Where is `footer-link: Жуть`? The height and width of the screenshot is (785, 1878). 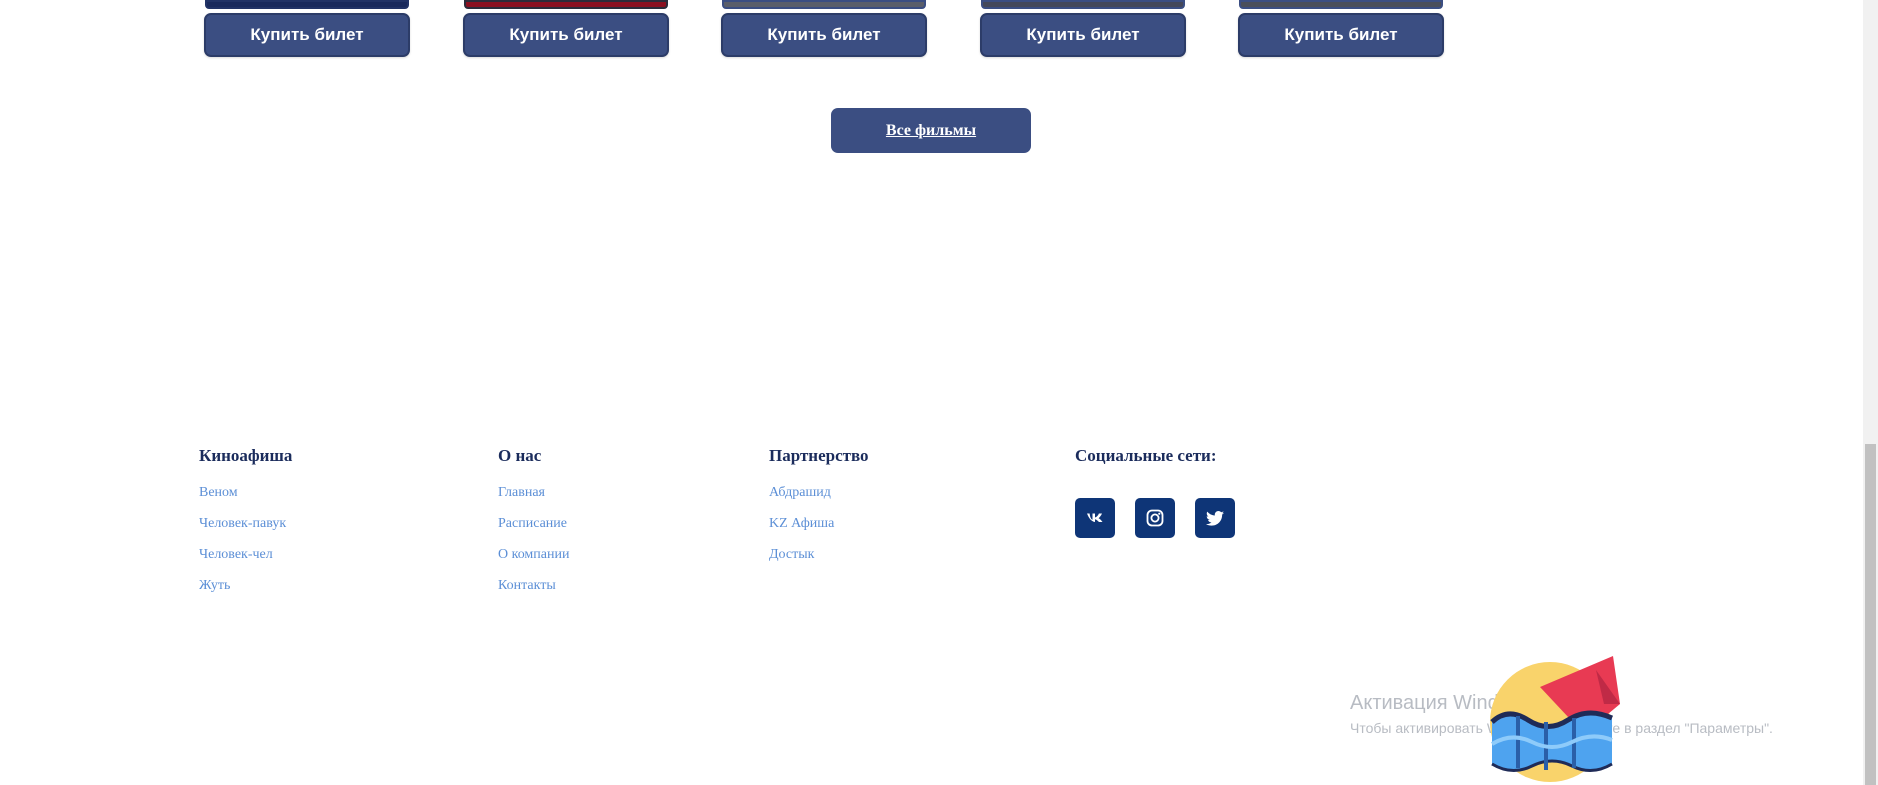
footer-link: Жуть is located at coordinates (245, 585).